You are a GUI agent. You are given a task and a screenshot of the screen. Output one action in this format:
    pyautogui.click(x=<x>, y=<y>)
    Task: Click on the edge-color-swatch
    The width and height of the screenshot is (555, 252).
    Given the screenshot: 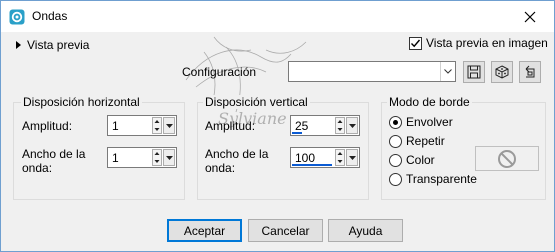 What is the action you would take?
    pyautogui.click(x=507, y=158)
    